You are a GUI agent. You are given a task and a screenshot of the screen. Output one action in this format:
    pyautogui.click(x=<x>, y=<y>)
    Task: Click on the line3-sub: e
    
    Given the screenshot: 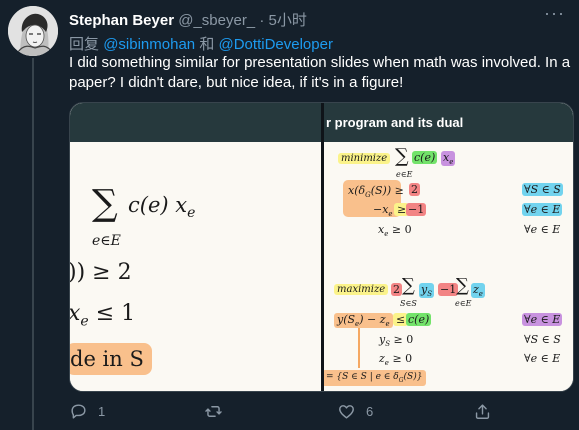 What is the action you would take?
    pyautogui.click(x=84, y=321)
    